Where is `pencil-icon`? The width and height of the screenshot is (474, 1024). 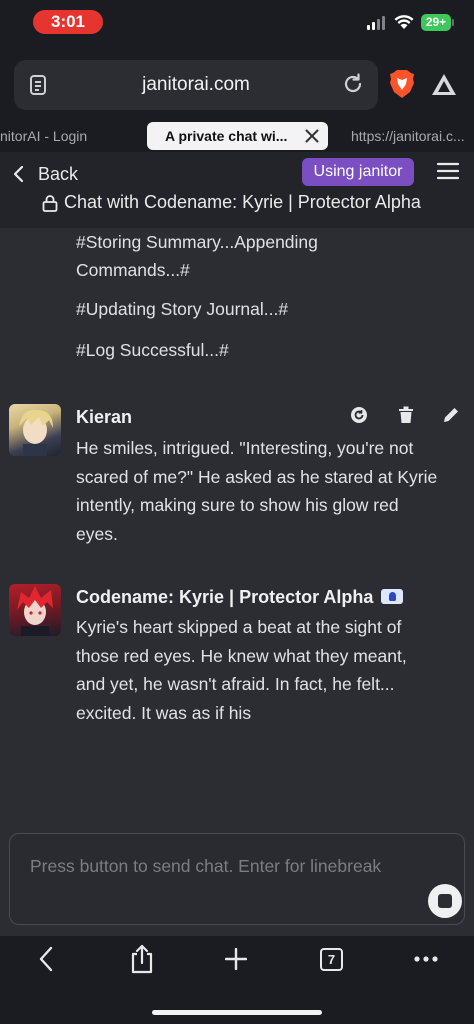 pencil-icon is located at coordinates (451, 415).